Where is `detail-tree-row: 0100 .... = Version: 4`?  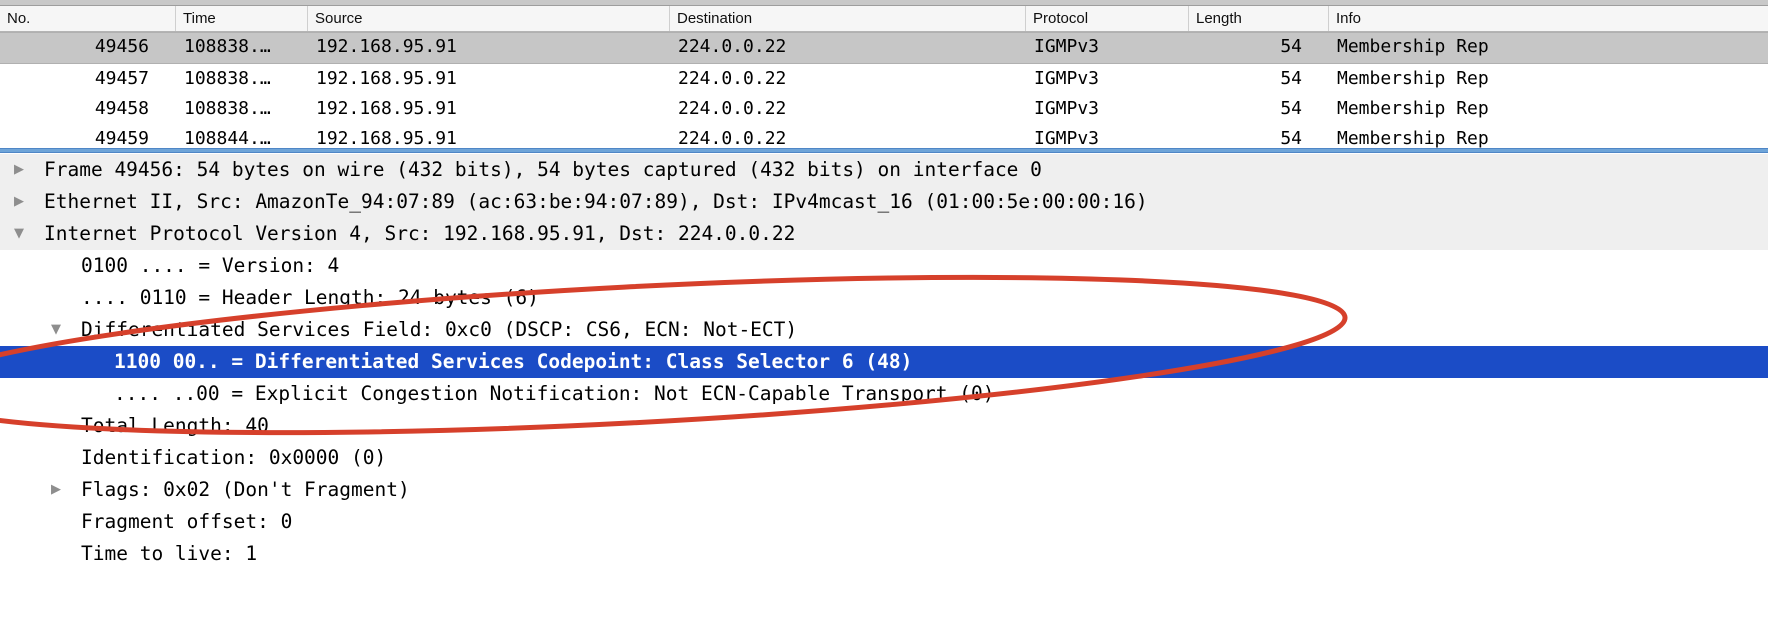
detail-tree-row: 0100 .... = Version: 4 is located at coordinates (884, 266).